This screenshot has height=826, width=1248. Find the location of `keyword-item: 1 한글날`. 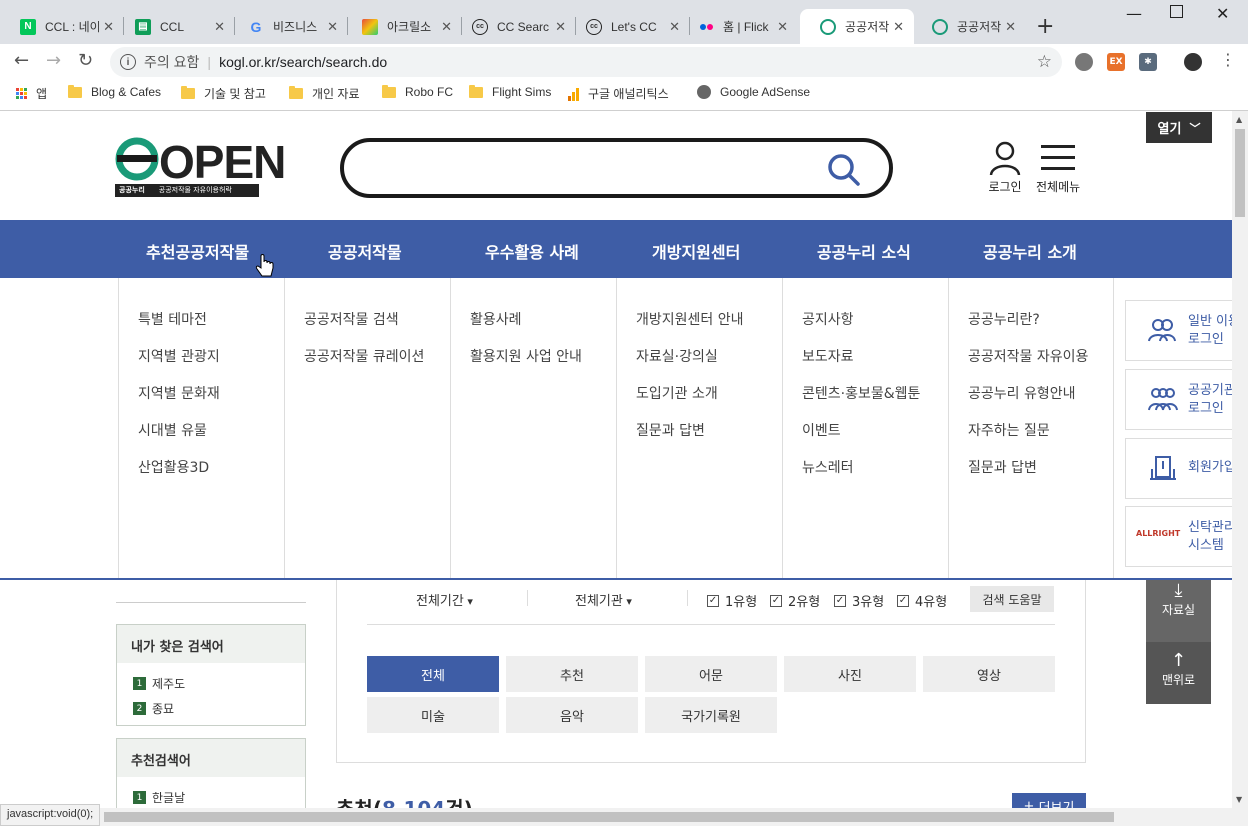

keyword-item: 1 한글날 is located at coordinates (159, 797).